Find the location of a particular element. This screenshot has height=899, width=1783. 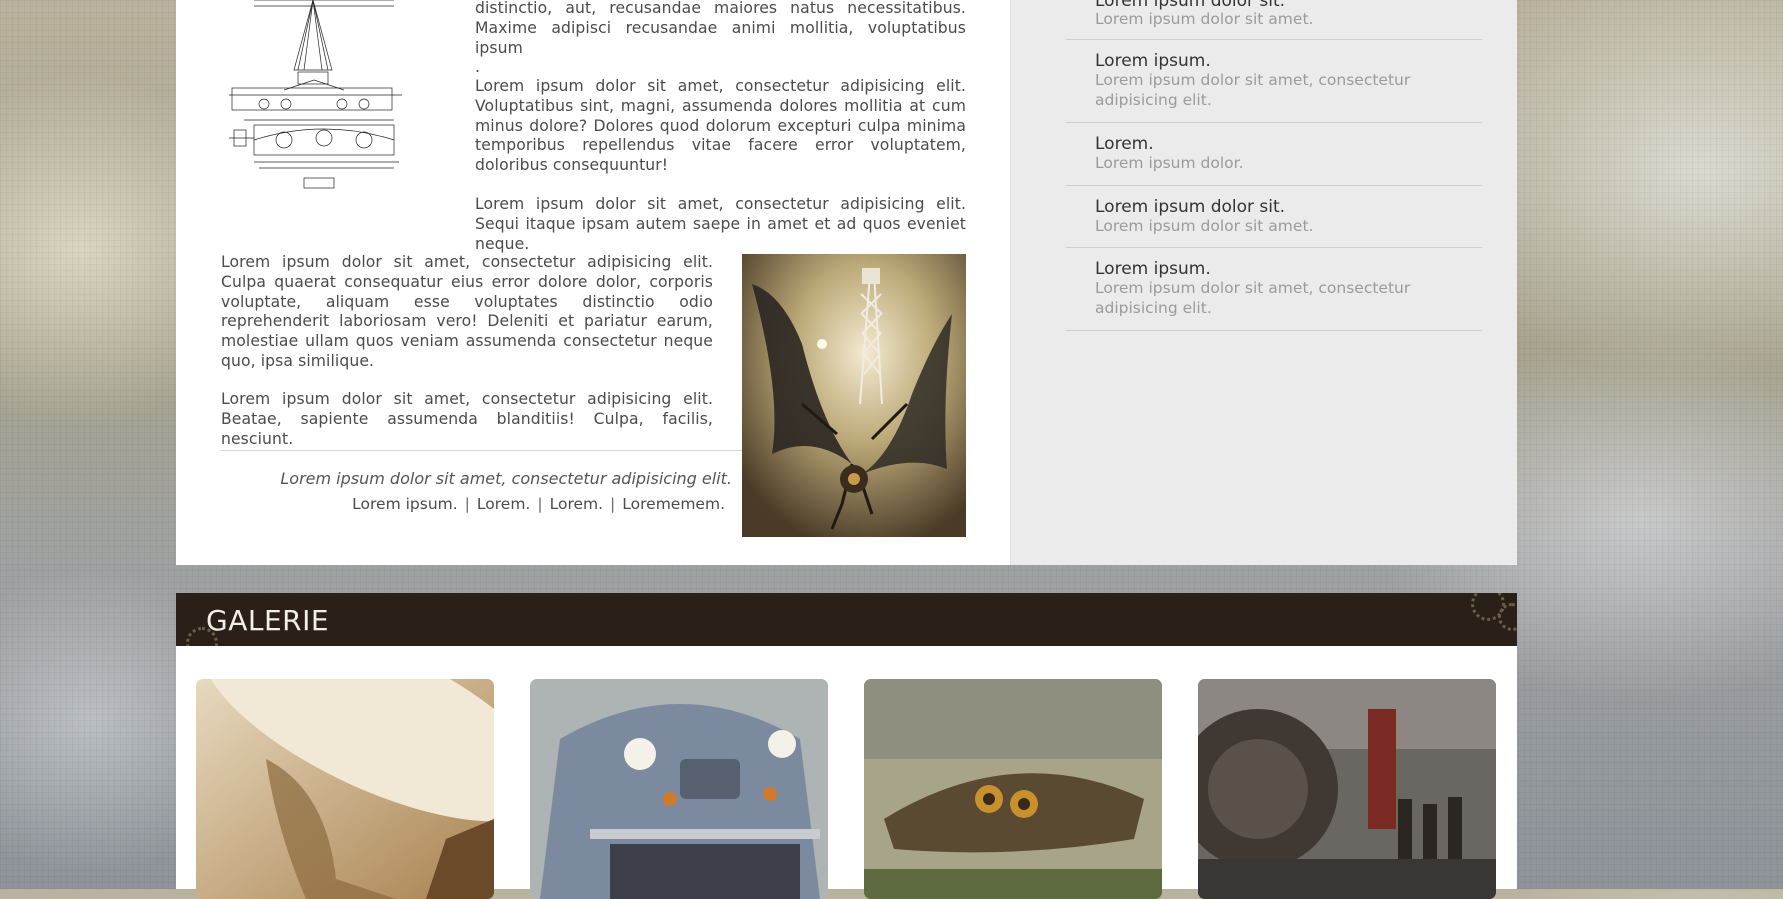

mechanical-dragon-image is located at coordinates (854, 395).